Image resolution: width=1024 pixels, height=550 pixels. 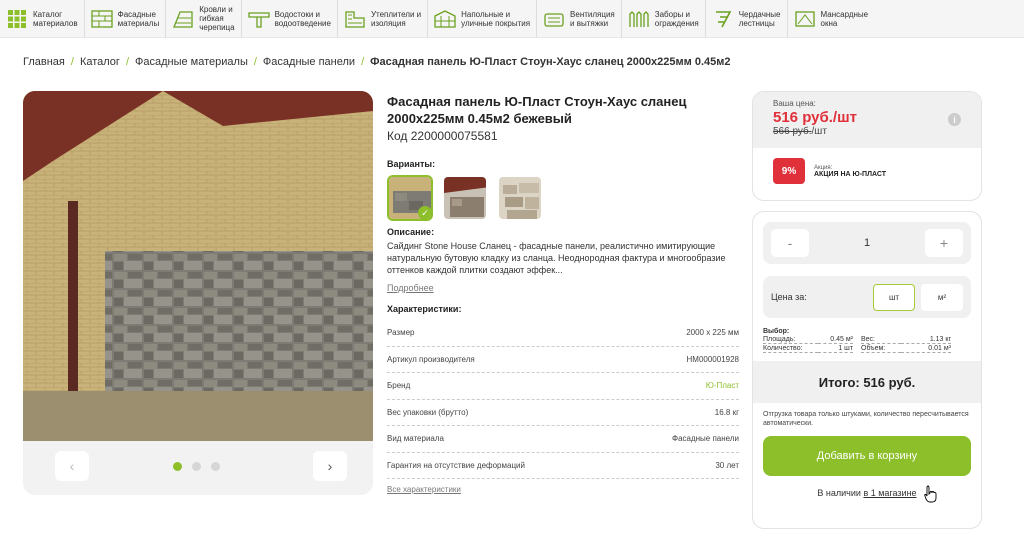 What do you see at coordinates (217, 18) in the screenshot?
I see `nav-label: Кровли и гибкая черепица` at bounding box center [217, 18].